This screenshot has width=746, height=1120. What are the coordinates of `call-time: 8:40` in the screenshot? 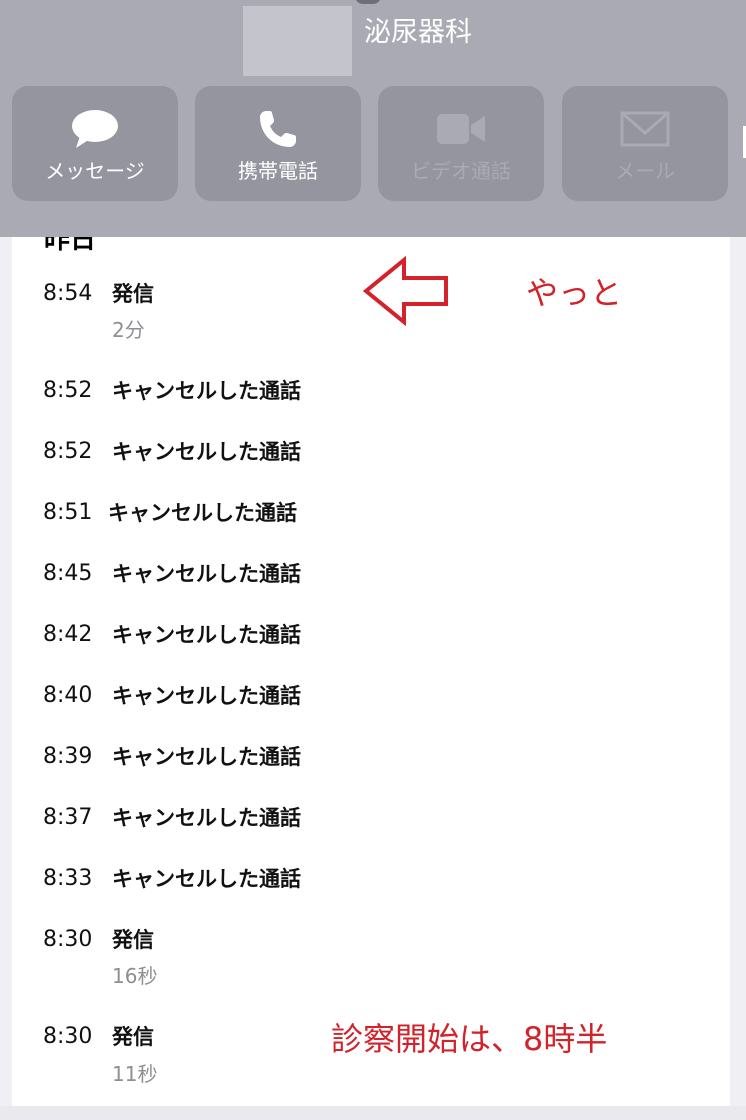 It's located at (68, 695).